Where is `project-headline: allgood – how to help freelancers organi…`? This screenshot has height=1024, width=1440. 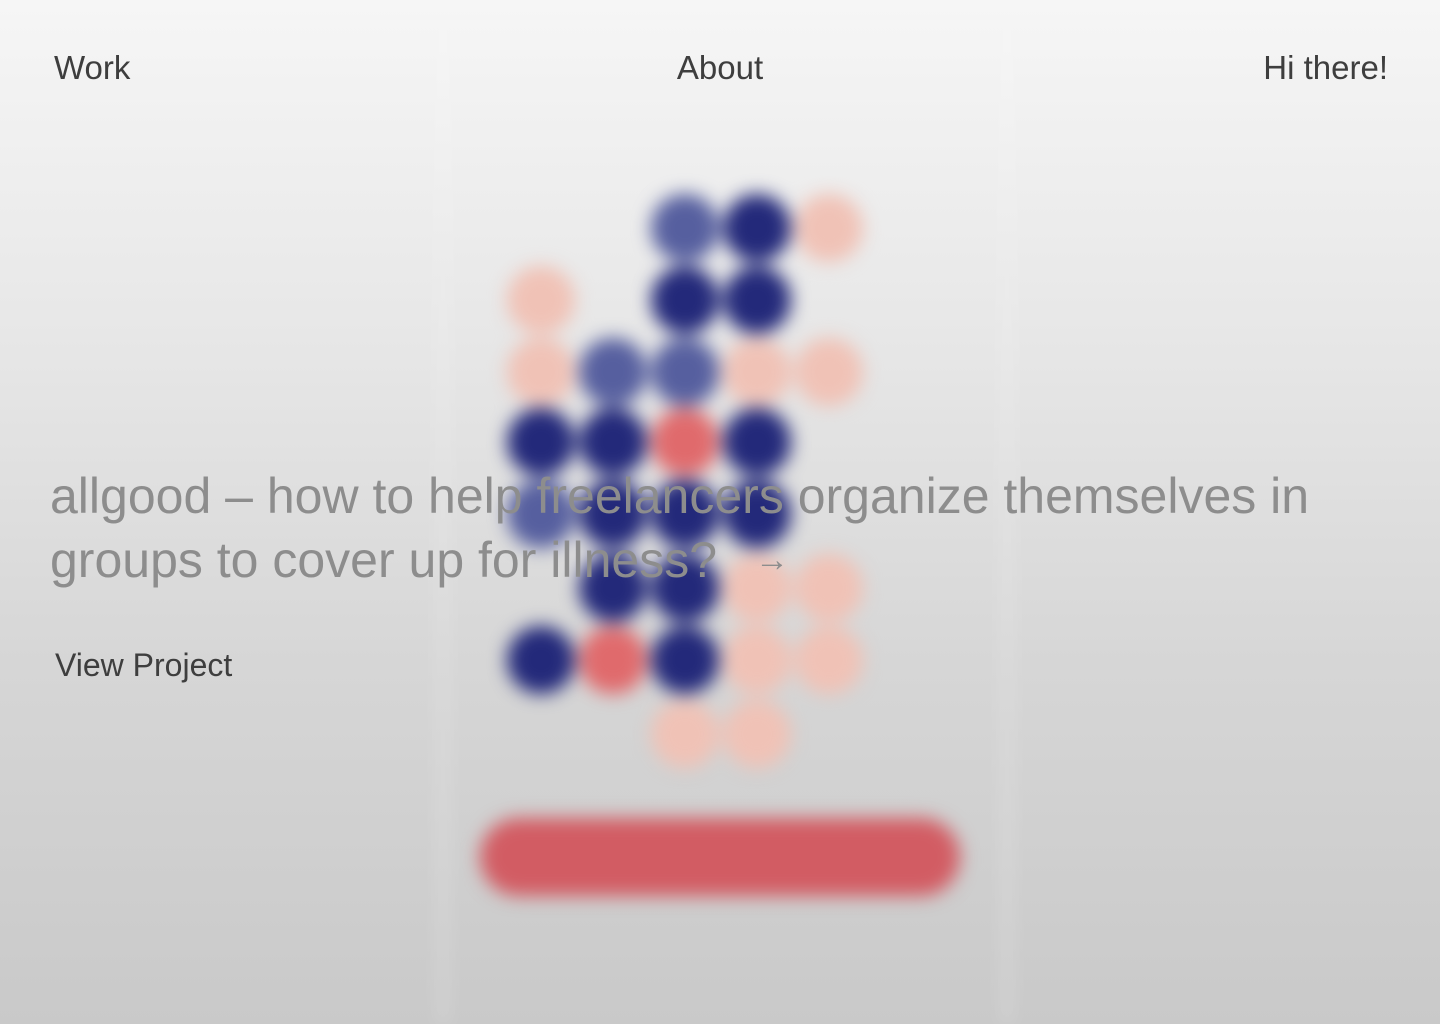
project-headline: allgood – how to help freelancers organi… is located at coordinates (730, 530).